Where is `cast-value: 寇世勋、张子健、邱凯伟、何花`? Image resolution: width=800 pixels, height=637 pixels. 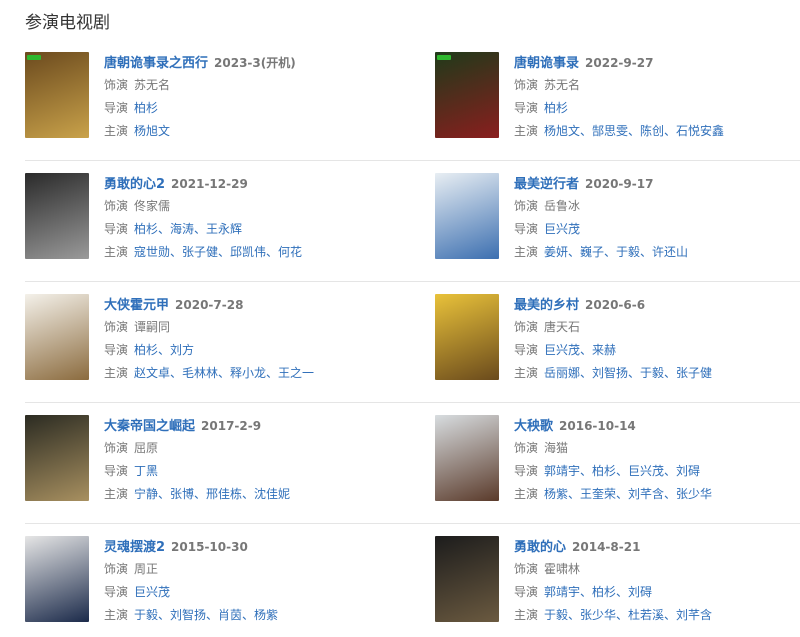 cast-value: 寇世勋、张子健、邱凯伟、何花 is located at coordinates (218, 252).